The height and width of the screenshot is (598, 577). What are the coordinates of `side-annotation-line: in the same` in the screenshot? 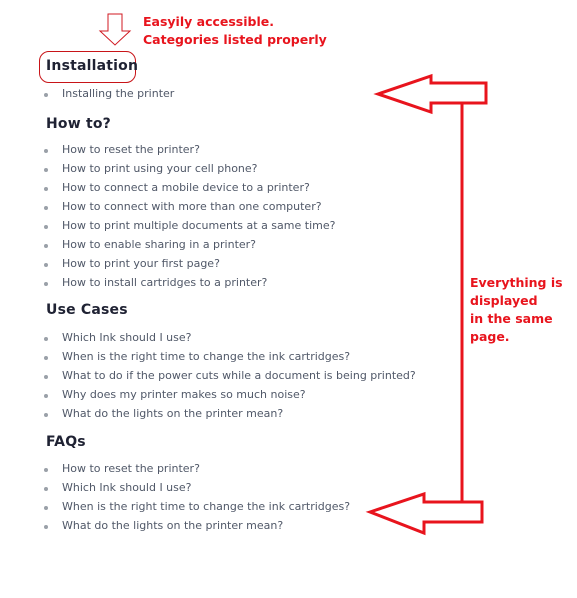 It's located at (511, 318).